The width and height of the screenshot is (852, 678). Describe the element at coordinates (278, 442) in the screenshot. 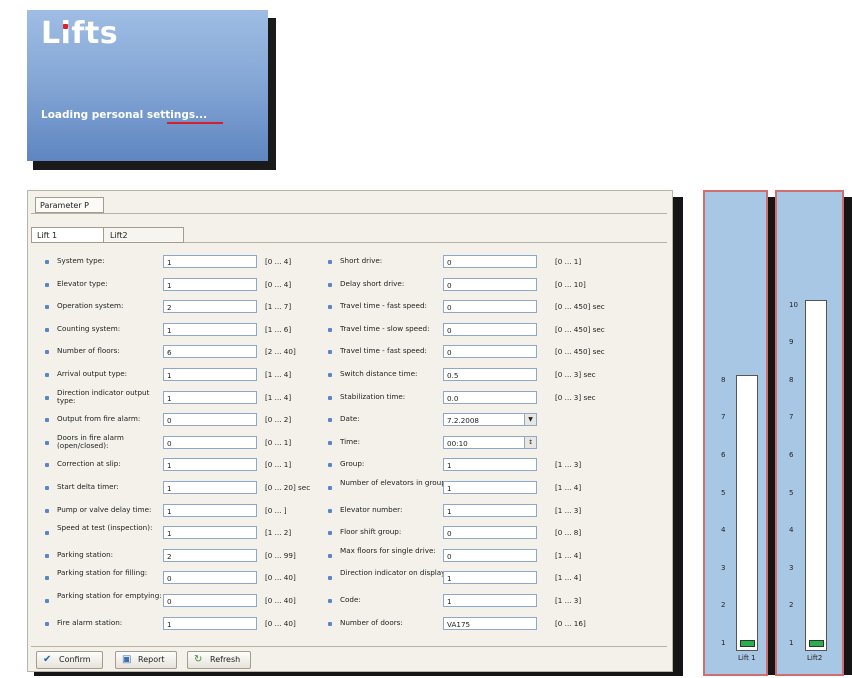

I see `parameter-range: [0 ... 1]` at that location.